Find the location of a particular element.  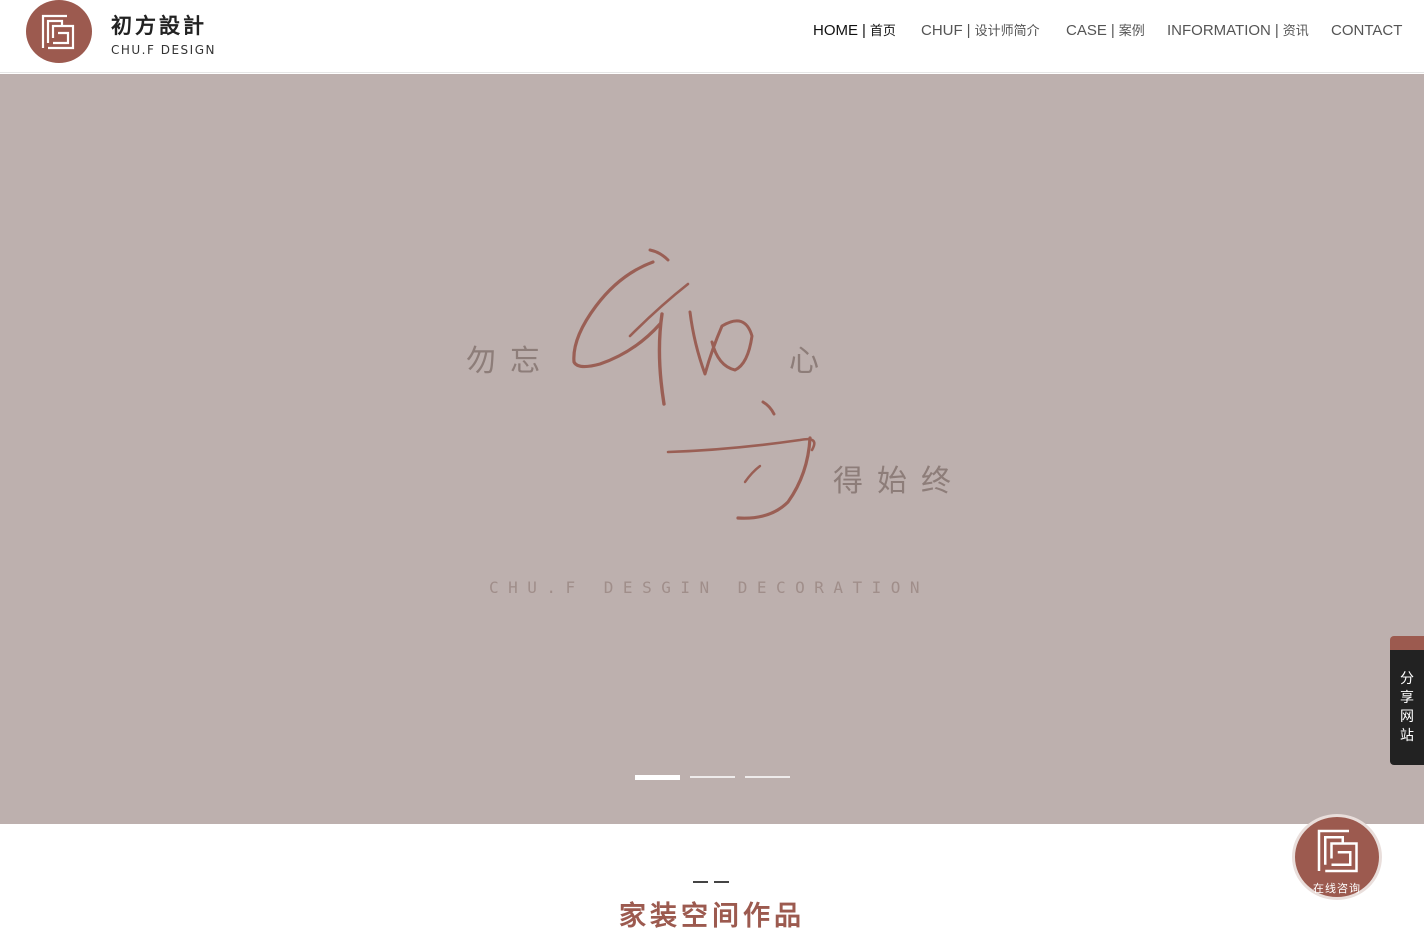

section-title: 家装空间作品 is located at coordinates (712, 916).